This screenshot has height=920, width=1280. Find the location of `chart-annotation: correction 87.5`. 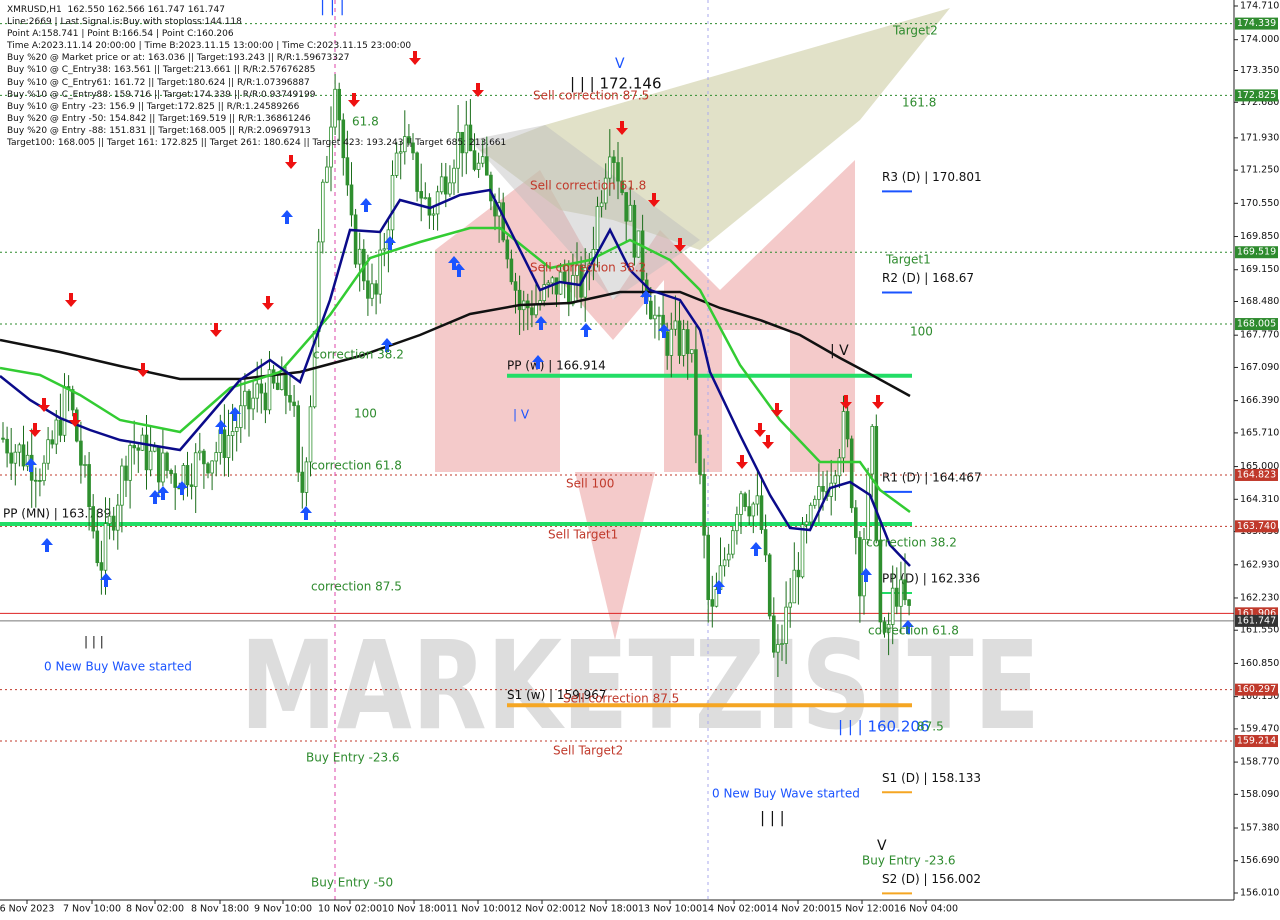

chart-annotation: correction 87.5 is located at coordinates (356, 587).